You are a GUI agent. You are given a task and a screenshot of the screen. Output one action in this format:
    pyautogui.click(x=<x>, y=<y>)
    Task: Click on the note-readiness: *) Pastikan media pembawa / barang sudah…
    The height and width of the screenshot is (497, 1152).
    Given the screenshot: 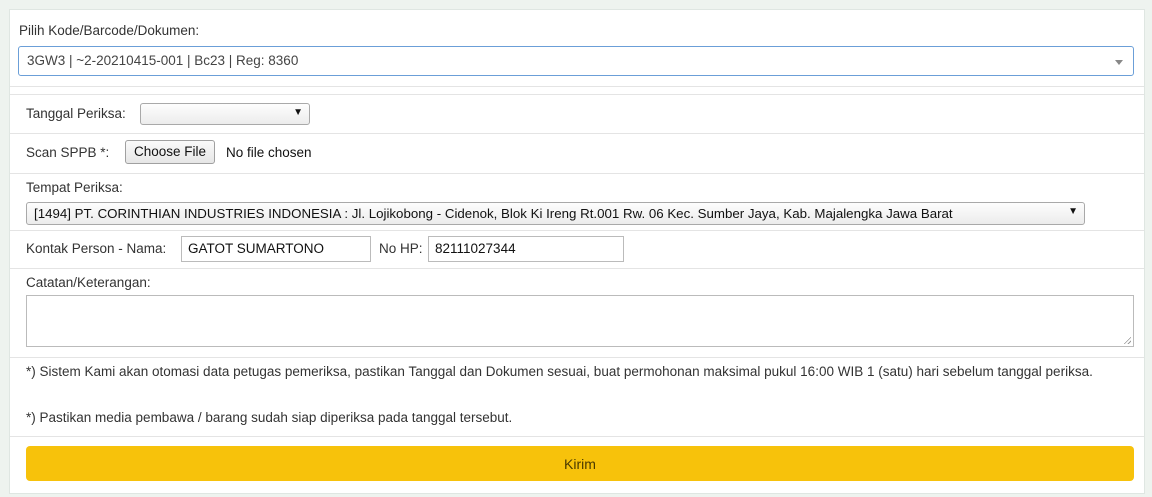 What is the action you would take?
    pyautogui.click(x=269, y=417)
    